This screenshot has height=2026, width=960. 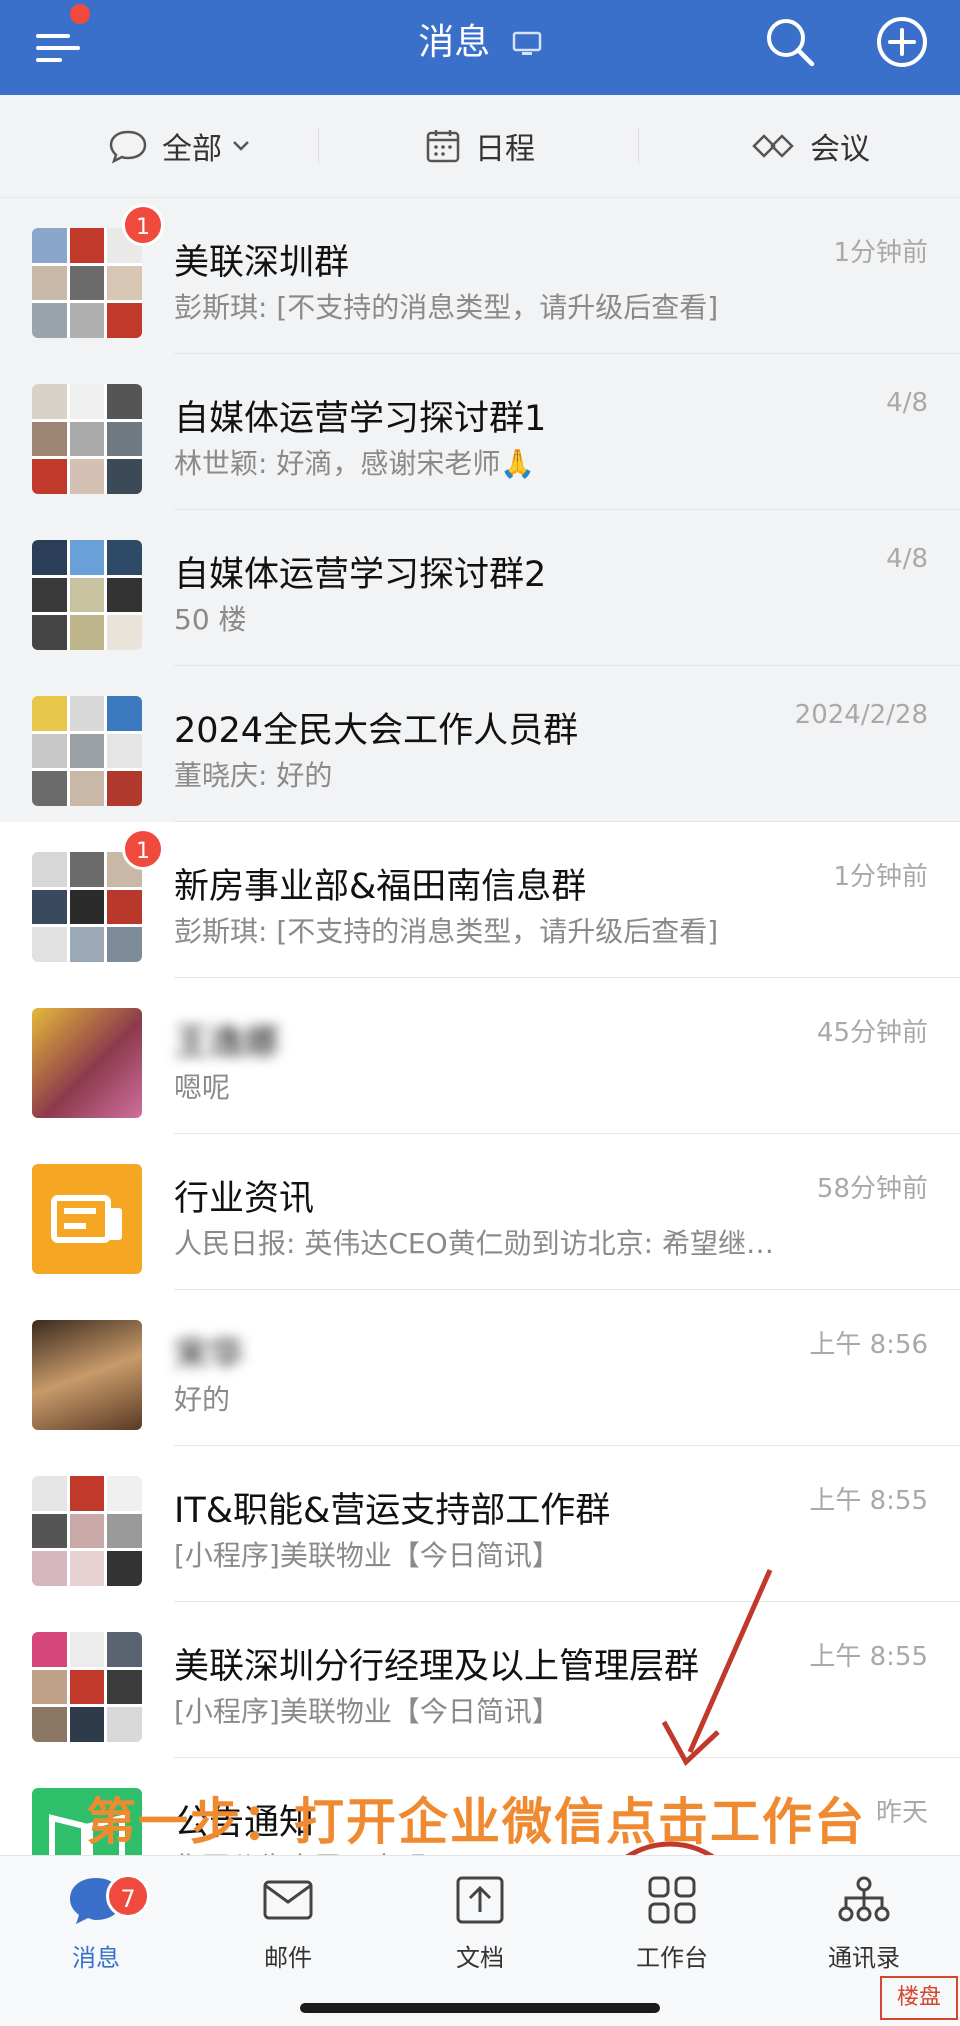 What do you see at coordinates (96, 1958) in the screenshot?
I see `nav-messages-label: 消息` at bounding box center [96, 1958].